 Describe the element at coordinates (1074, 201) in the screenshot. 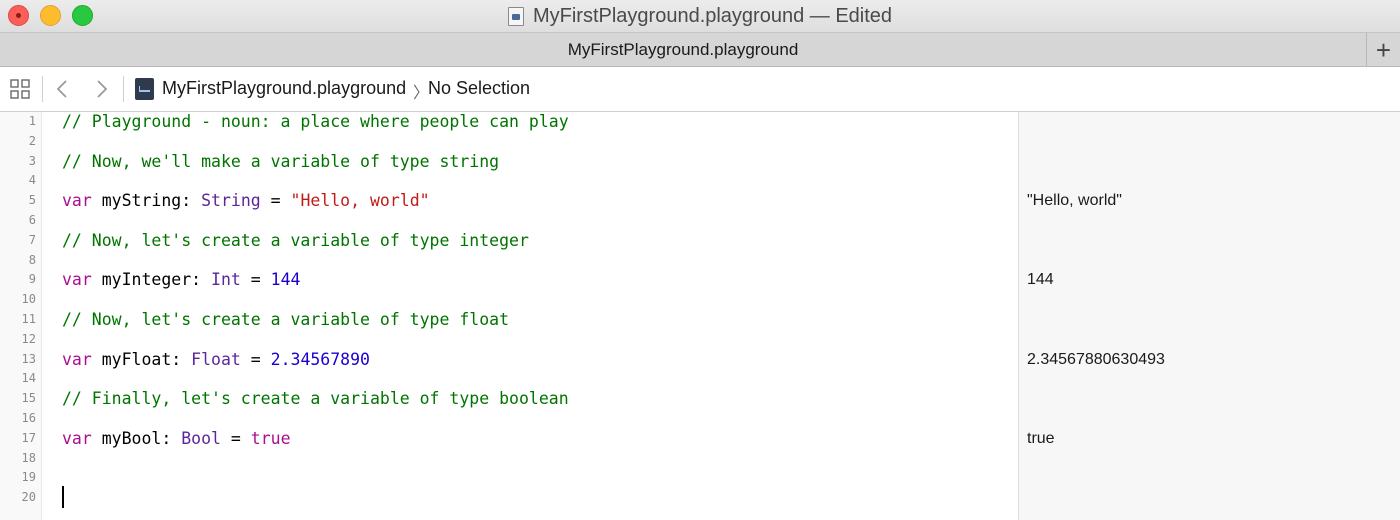

I see `result-value: "Hello, world"` at that location.